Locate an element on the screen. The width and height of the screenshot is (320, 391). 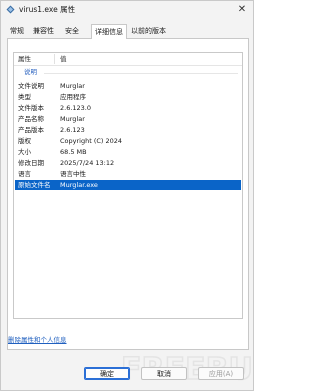
property-name: 修改日期 is located at coordinates (31, 163).